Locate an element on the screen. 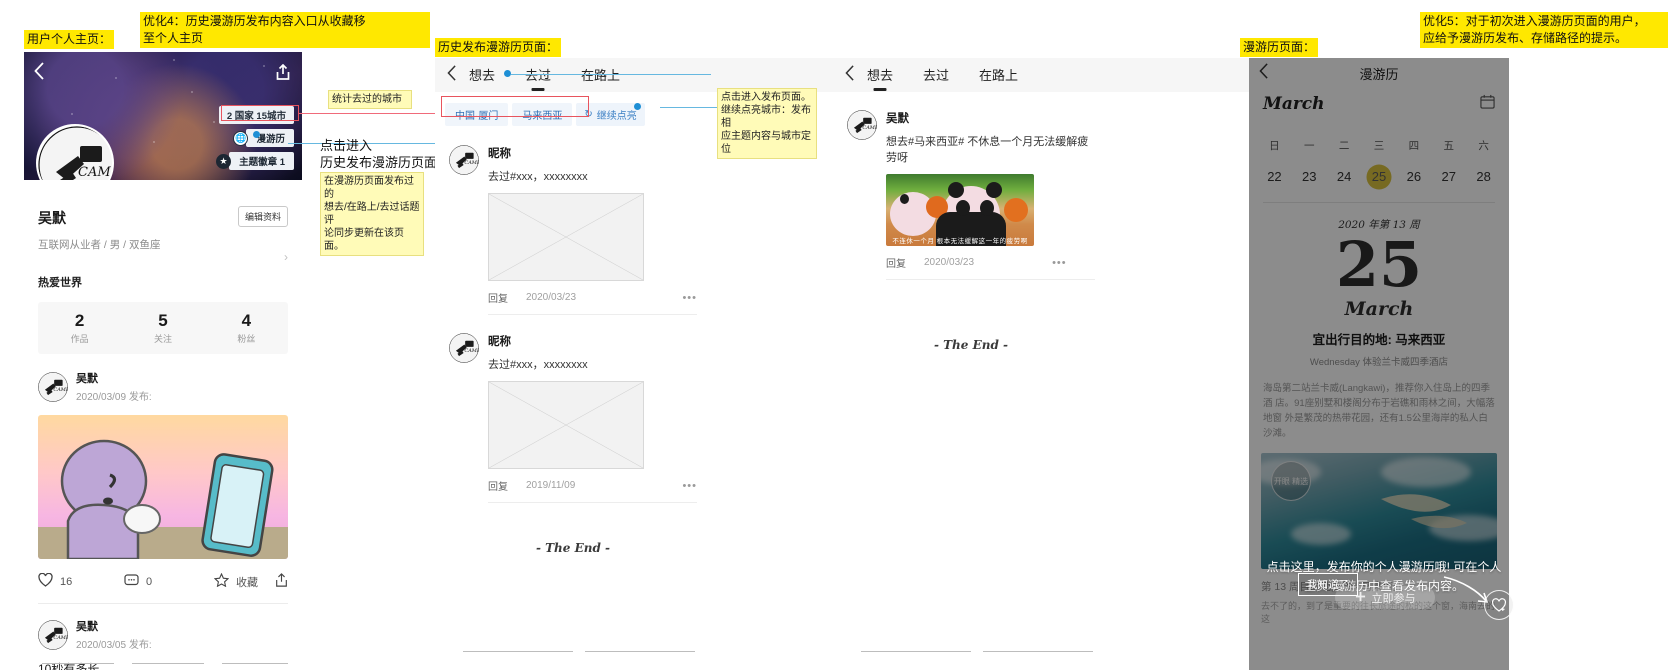 This screenshot has width=1674, height=670. post-image is located at coordinates (163, 487).